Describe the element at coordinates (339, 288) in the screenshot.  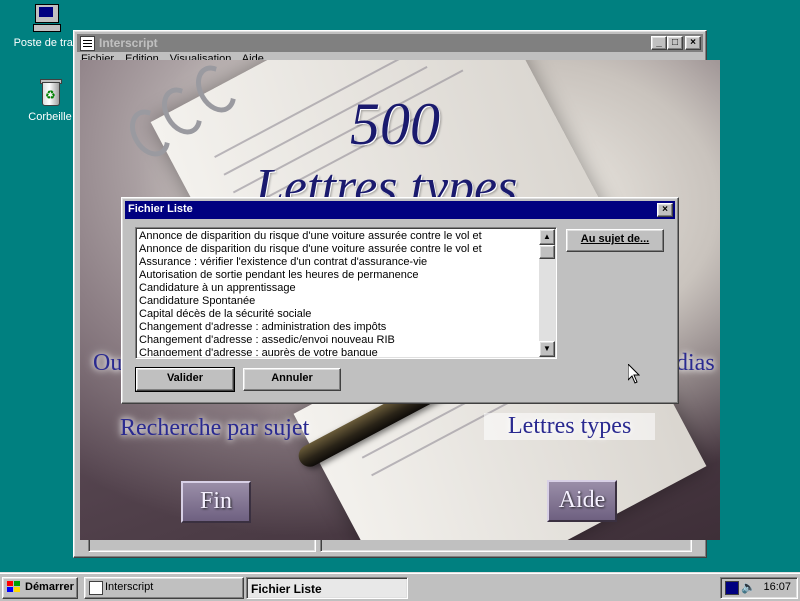
I see `list-item: Candidature à un apprentissage` at that location.